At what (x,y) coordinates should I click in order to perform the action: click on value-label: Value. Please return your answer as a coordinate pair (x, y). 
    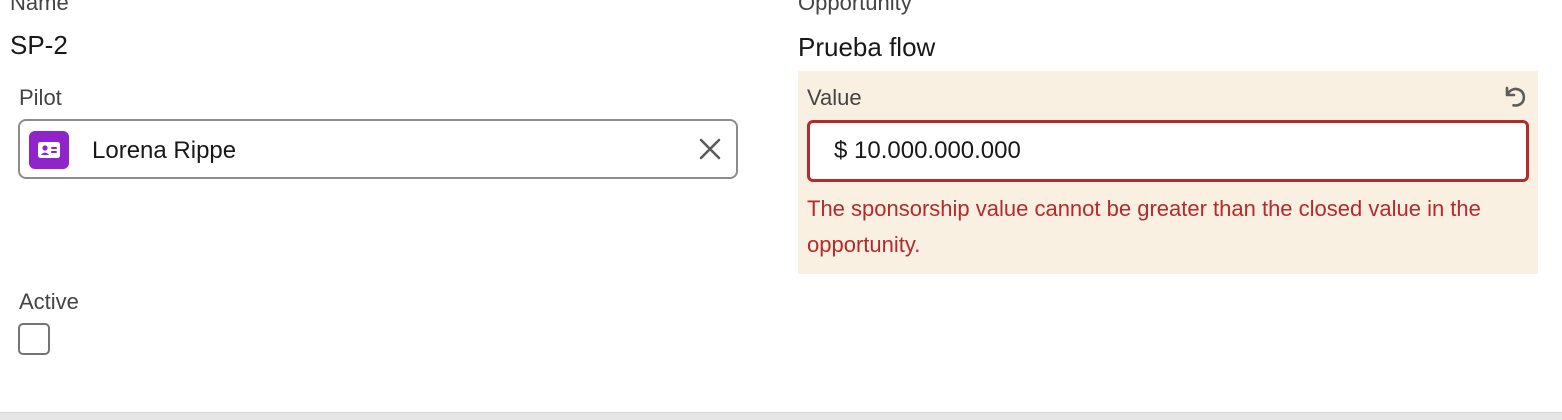
    Looking at the image, I should click on (834, 97).